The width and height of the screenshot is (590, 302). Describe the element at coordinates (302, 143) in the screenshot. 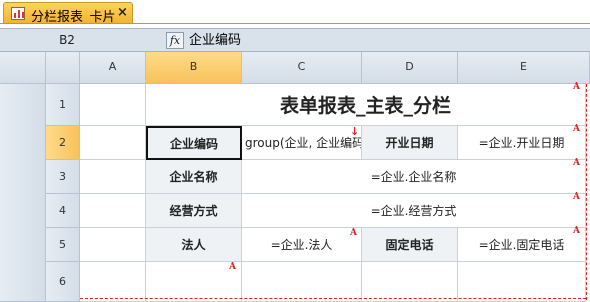

I see `cell-c2-group-formula: group(企业, 企业编码` at that location.